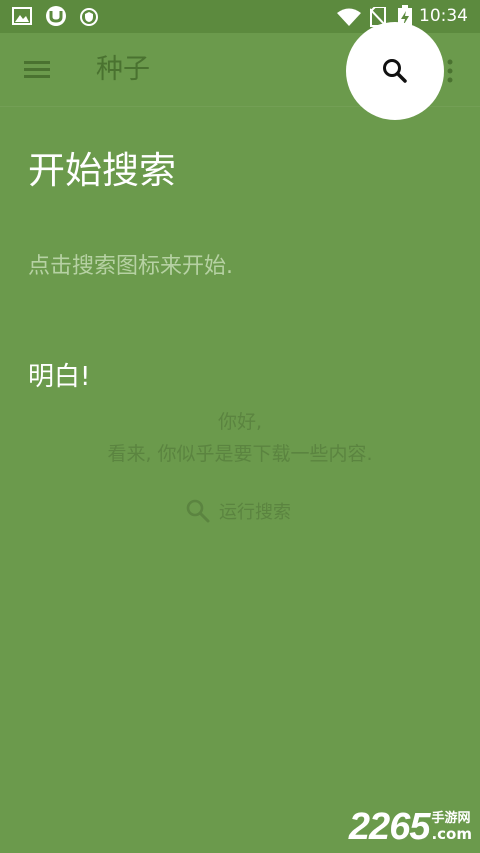 The image size is (480, 853). Describe the element at coordinates (349, 17) in the screenshot. I see `wifi-icon` at that location.